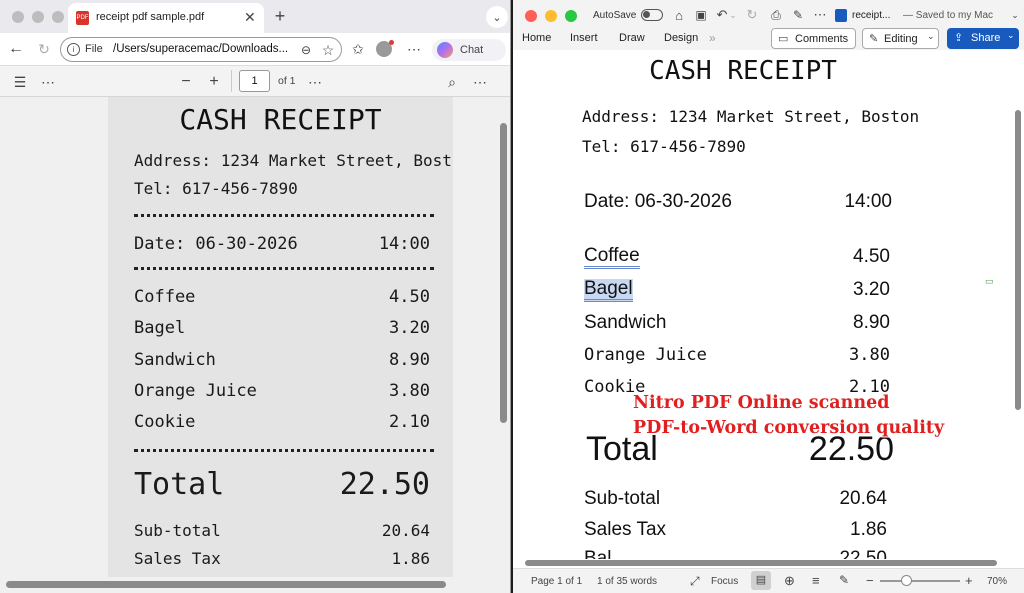  What do you see at coordinates (404, 244) in the screenshot?
I see `receipt-time: 14:00` at bounding box center [404, 244].